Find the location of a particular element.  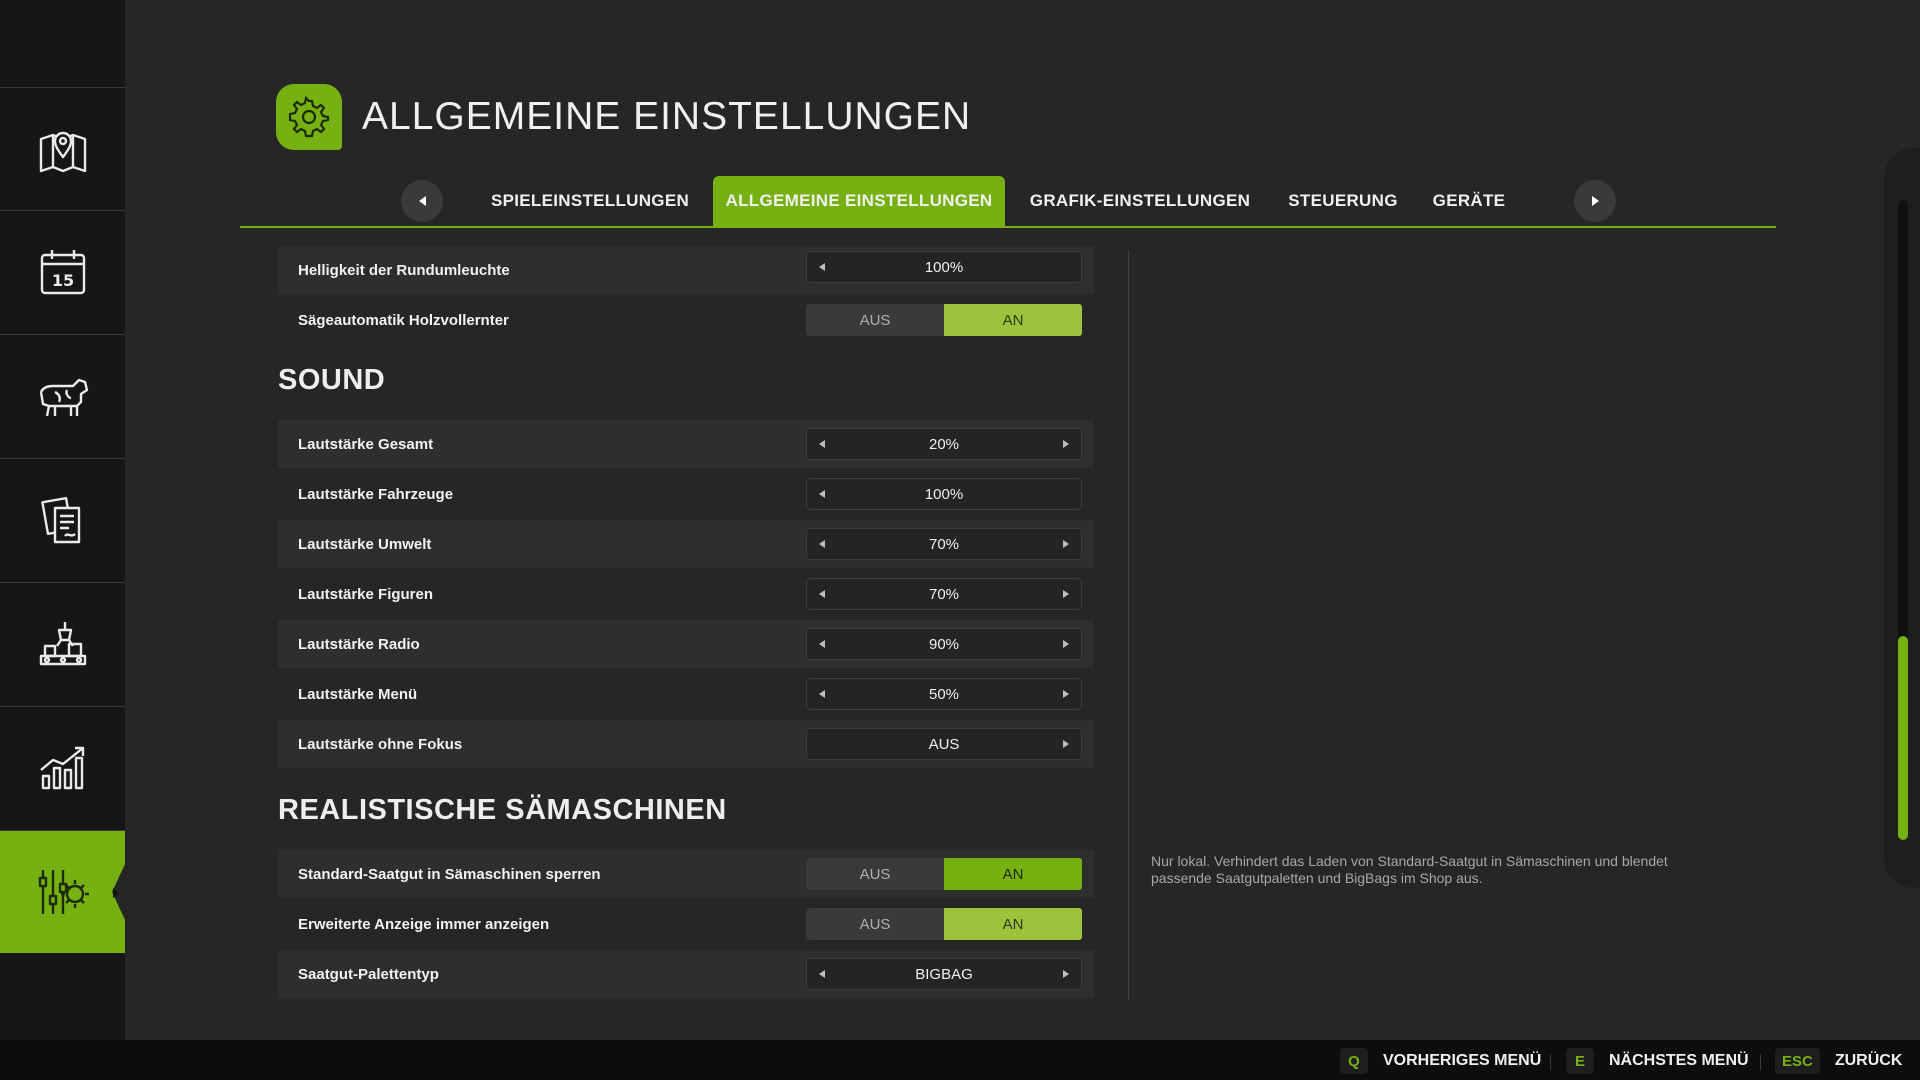

setting-row-volume-menu: Lautstärke Menü 50% is located at coordinates (686, 694).